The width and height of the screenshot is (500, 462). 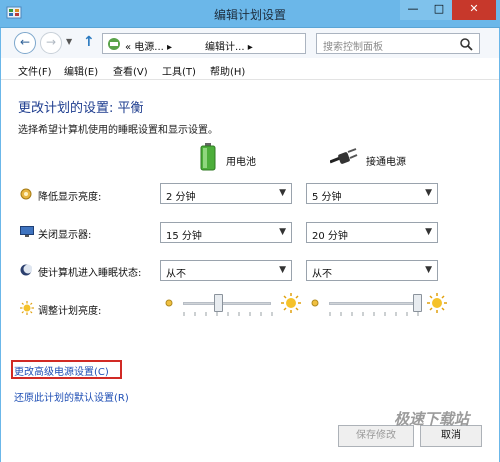 What do you see at coordinates (81, 70) in the screenshot?
I see `menu-edit: 编辑(E)` at bounding box center [81, 70].